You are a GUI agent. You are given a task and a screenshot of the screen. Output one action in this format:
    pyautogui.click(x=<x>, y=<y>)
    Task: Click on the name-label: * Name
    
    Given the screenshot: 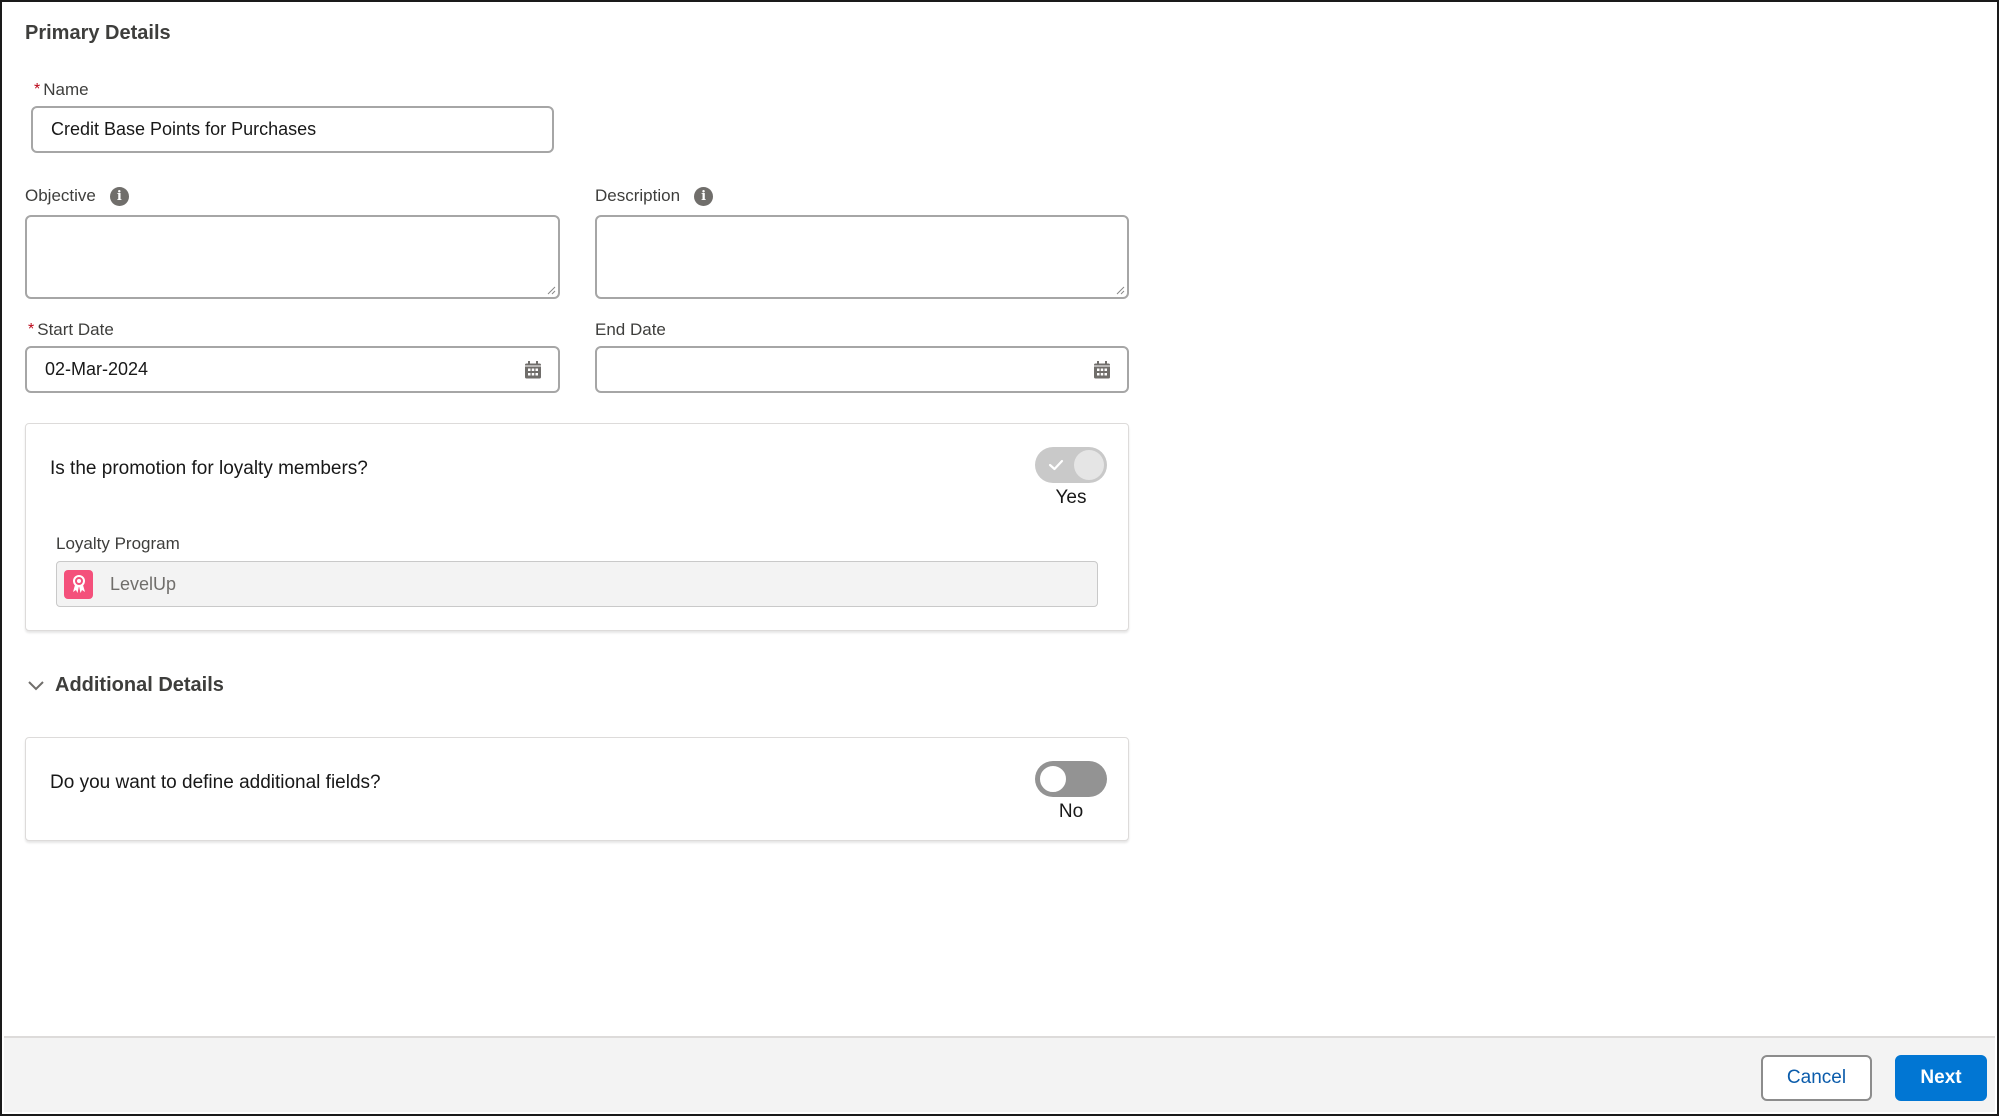 What is the action you would take?
    pyautogui.click(x=61, y=90)
    